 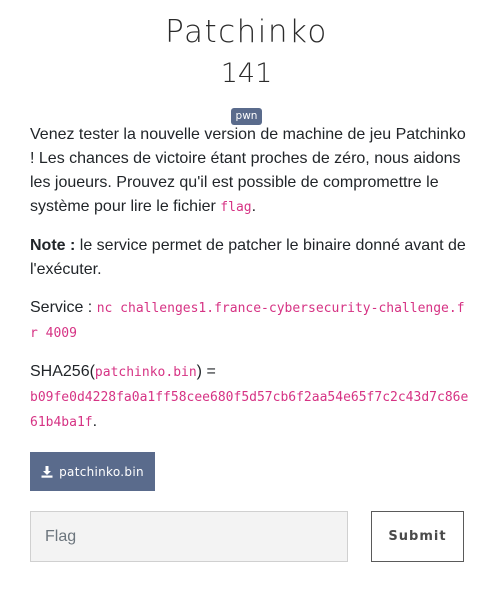 What do you see at coordinates (246, 73) in the screenshot?
I see `challenge-points: 141` at bounding box center [246, 73].